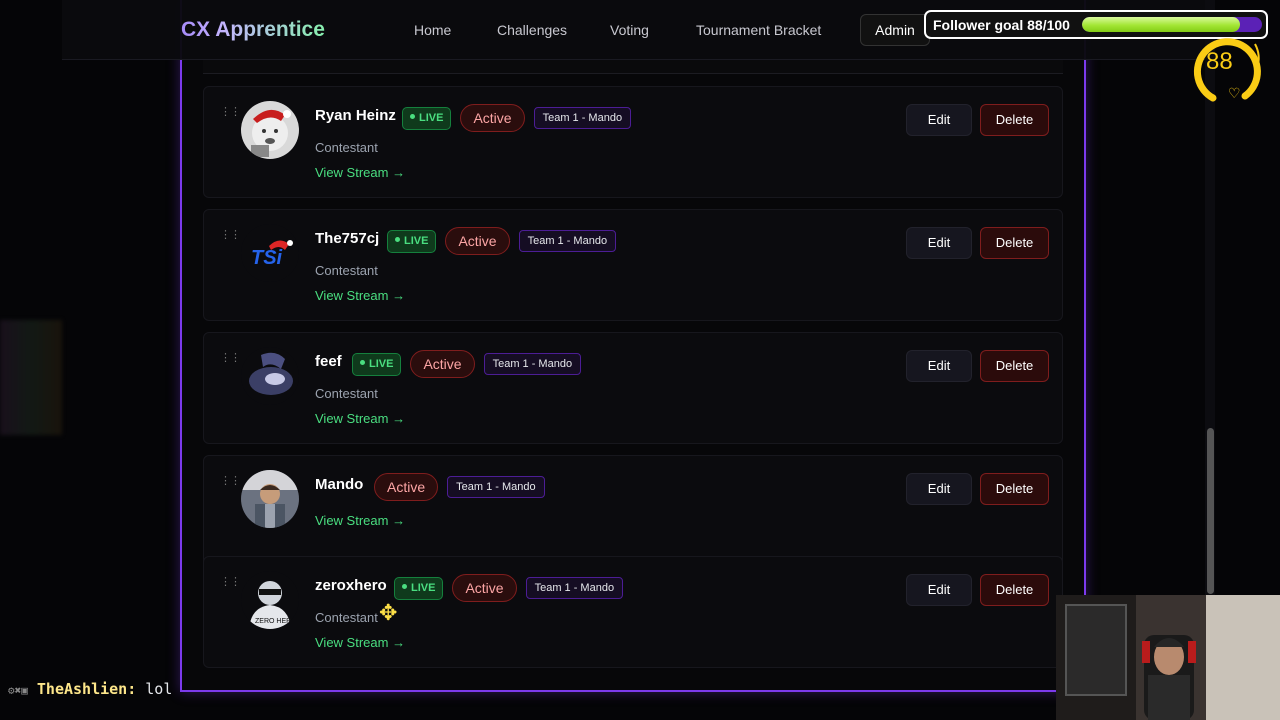  Describe the element at coordinates (388, 612) in the screenshot. I see `move-cursor-icon: ✥` at that location.